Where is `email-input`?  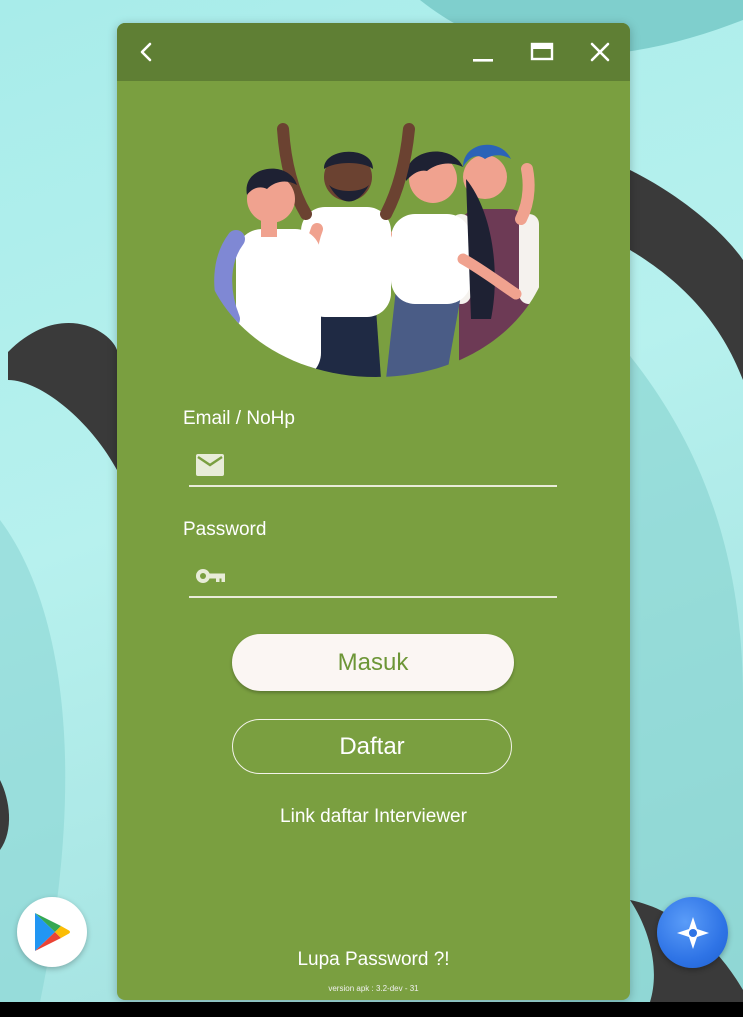 email-input is located at coordinates (394, 465).